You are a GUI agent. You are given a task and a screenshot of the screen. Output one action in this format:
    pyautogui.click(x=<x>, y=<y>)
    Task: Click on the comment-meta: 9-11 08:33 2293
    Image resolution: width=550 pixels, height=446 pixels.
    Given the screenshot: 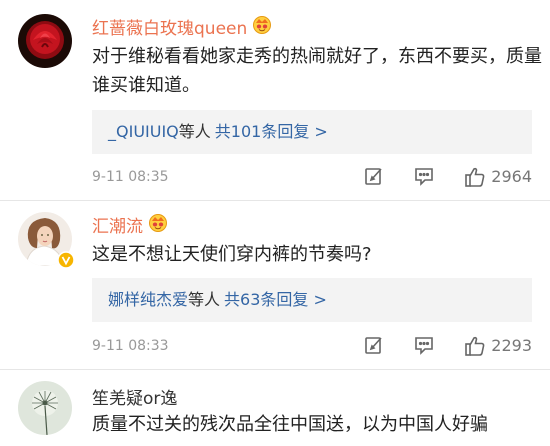 What is the action you would take?
    pyautogui.click(x=312, y=346)
    